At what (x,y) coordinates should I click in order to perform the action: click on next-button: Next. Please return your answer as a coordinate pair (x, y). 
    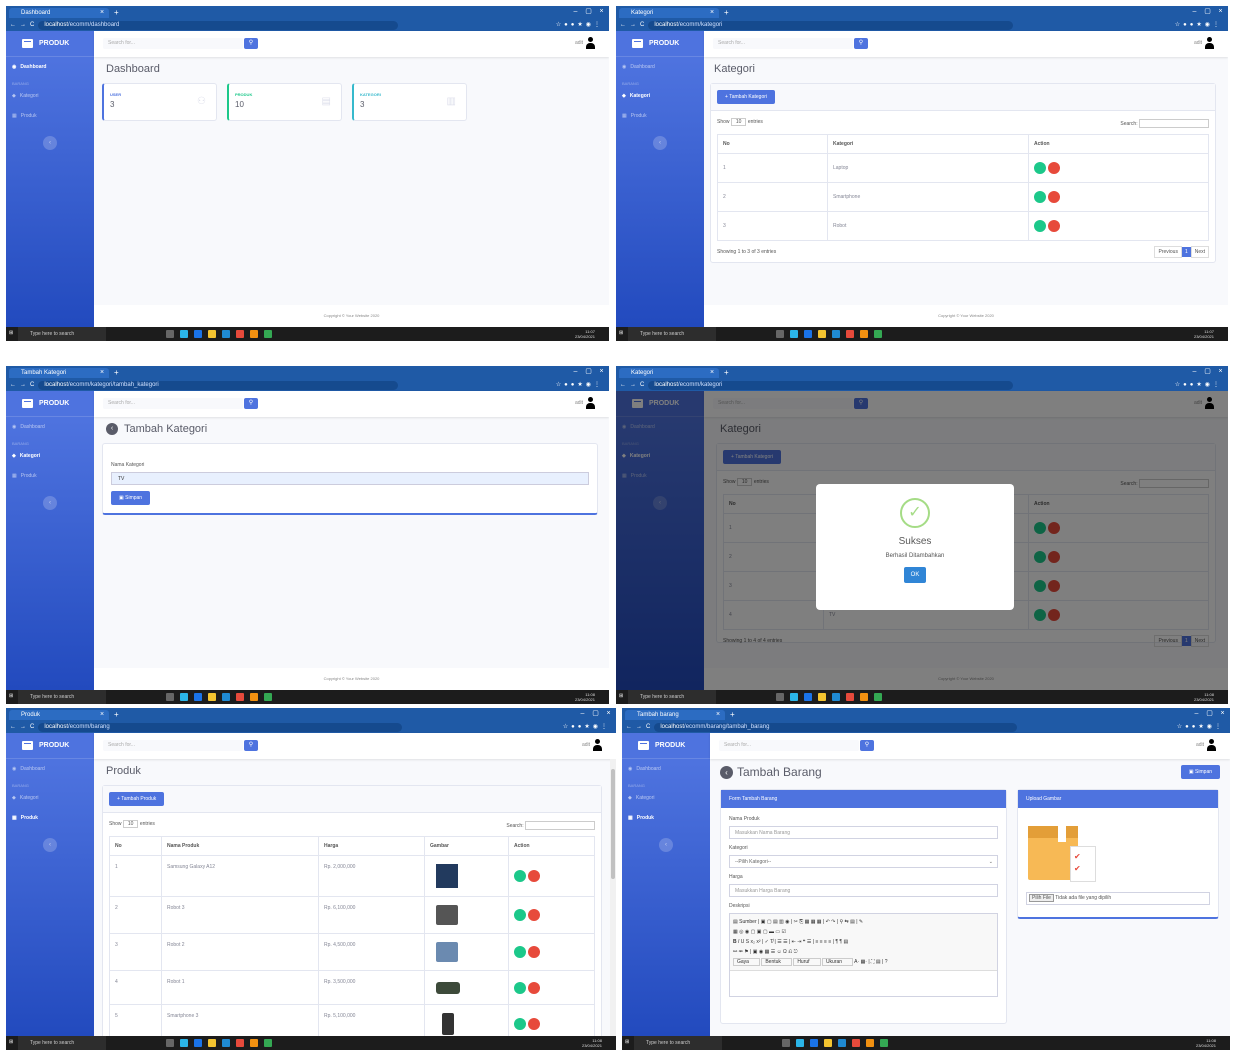
    Looking at the image, I should click on (1199, 252).